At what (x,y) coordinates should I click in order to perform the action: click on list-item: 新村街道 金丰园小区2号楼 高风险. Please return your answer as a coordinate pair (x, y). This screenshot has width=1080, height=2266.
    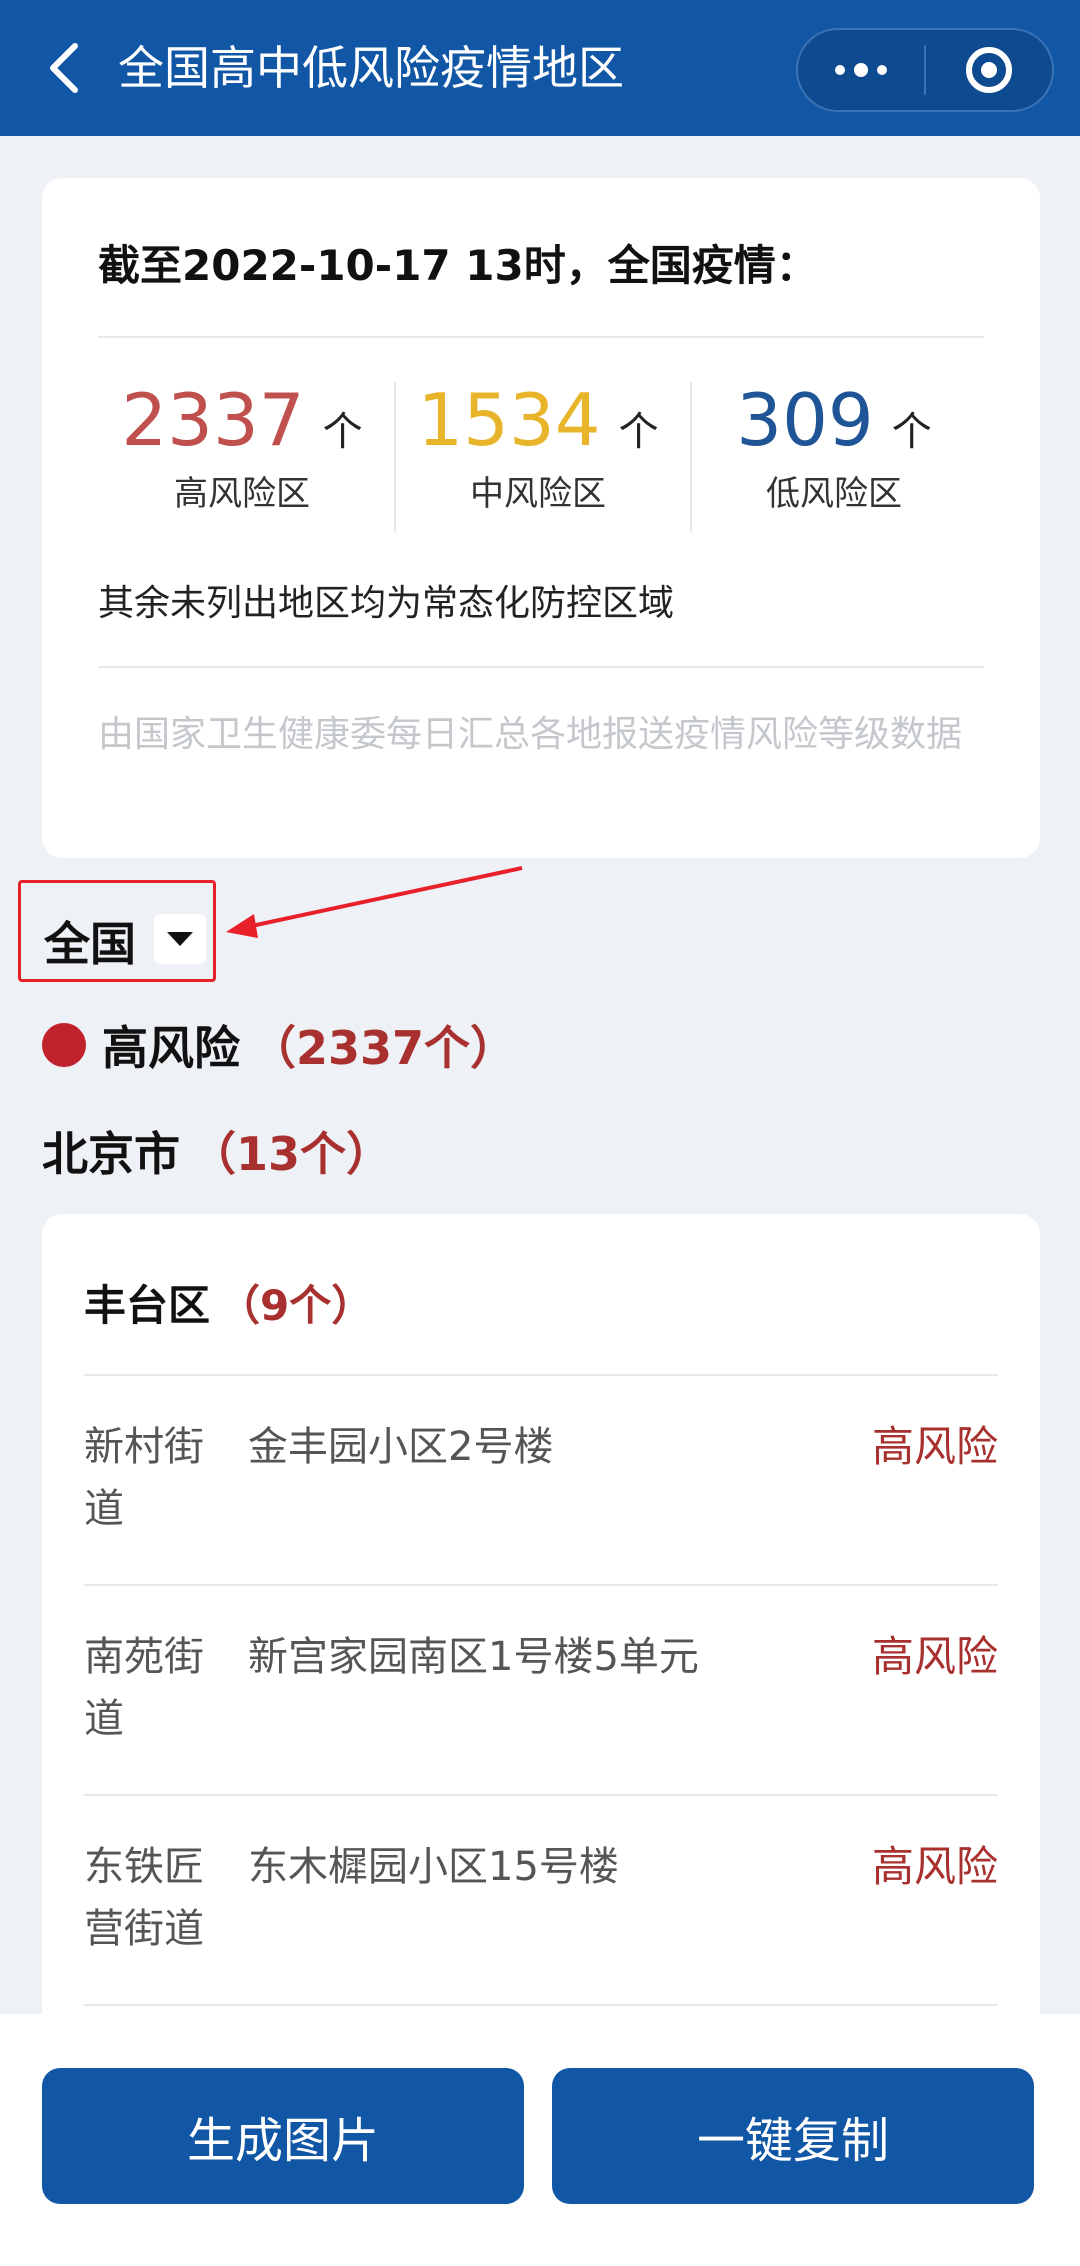
    Looking at the image, I should click on (541, 1481).